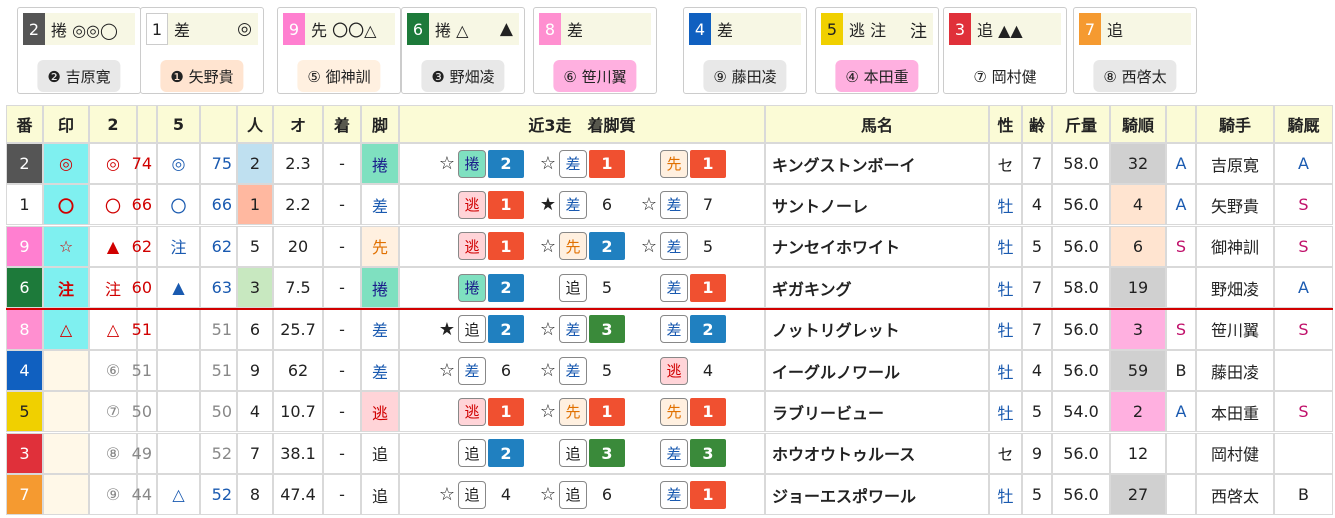  I want to click on mark-2: ⑥, so click(113, 370).